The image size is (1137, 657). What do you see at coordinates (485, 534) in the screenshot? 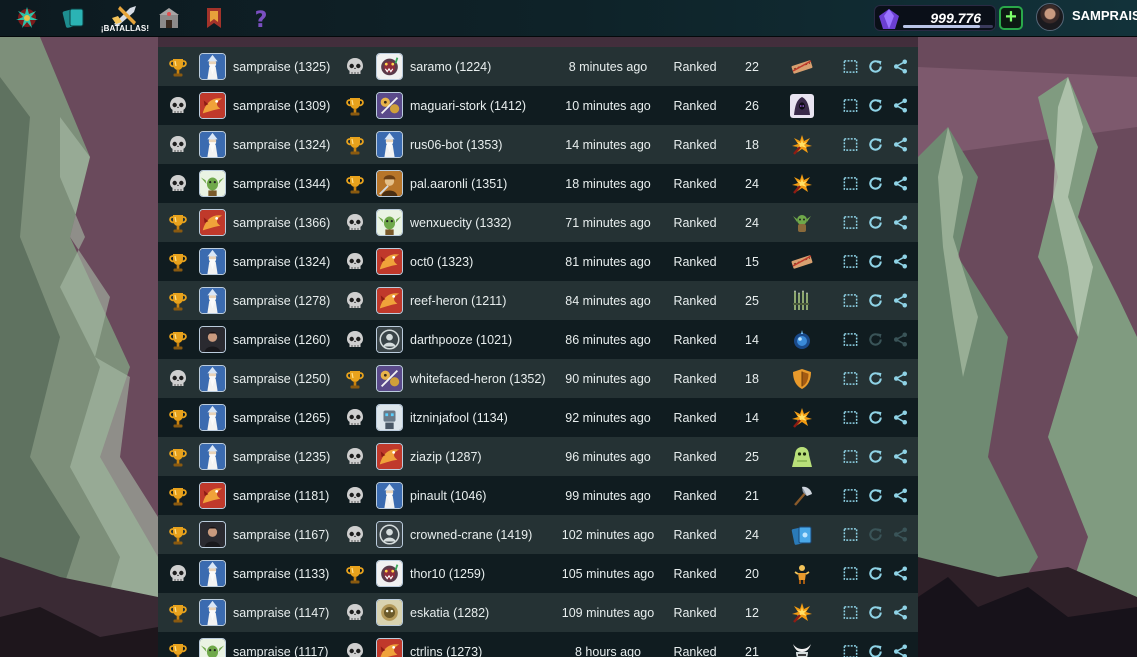
I see `opponent-name: crowned-crane (1419)` at bounding box center [485, 534].